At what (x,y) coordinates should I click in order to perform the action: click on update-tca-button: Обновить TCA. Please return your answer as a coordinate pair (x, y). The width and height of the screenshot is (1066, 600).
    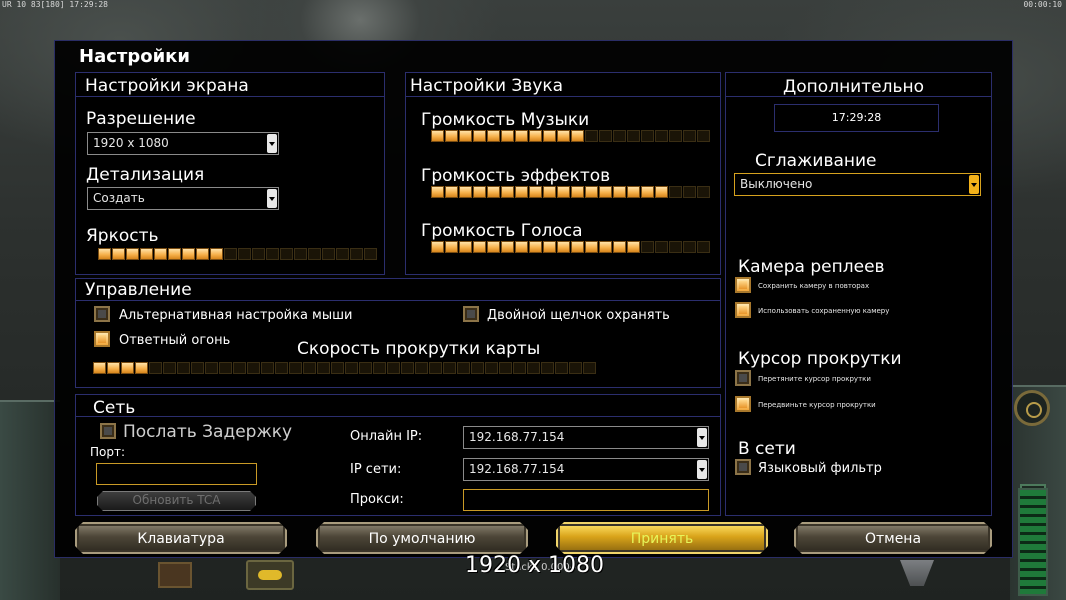
    Looking at the image, I should click on (176, 501).